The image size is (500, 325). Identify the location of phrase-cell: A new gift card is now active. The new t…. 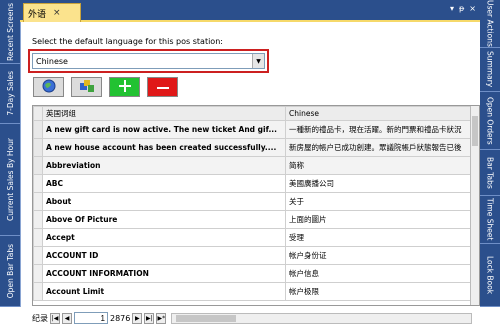
(164, 129).